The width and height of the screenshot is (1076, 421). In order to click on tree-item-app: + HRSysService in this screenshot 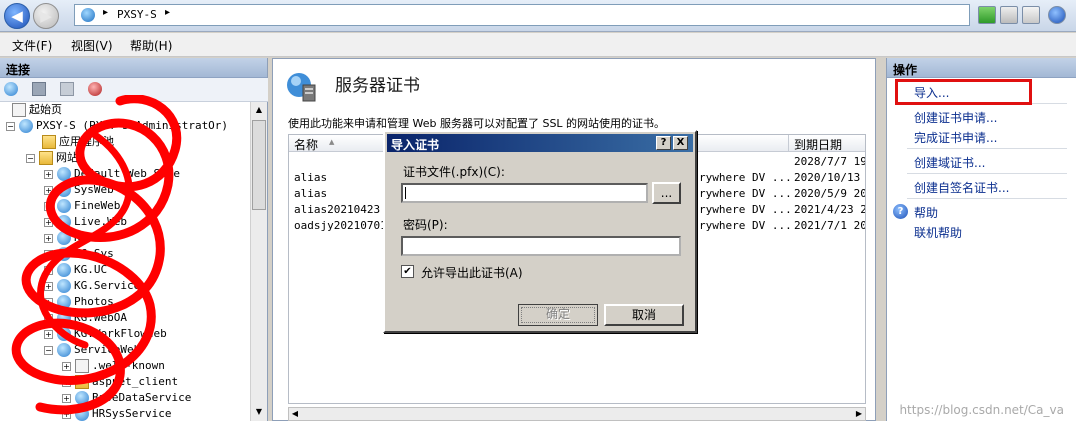, I will do `click(116, 413)`.